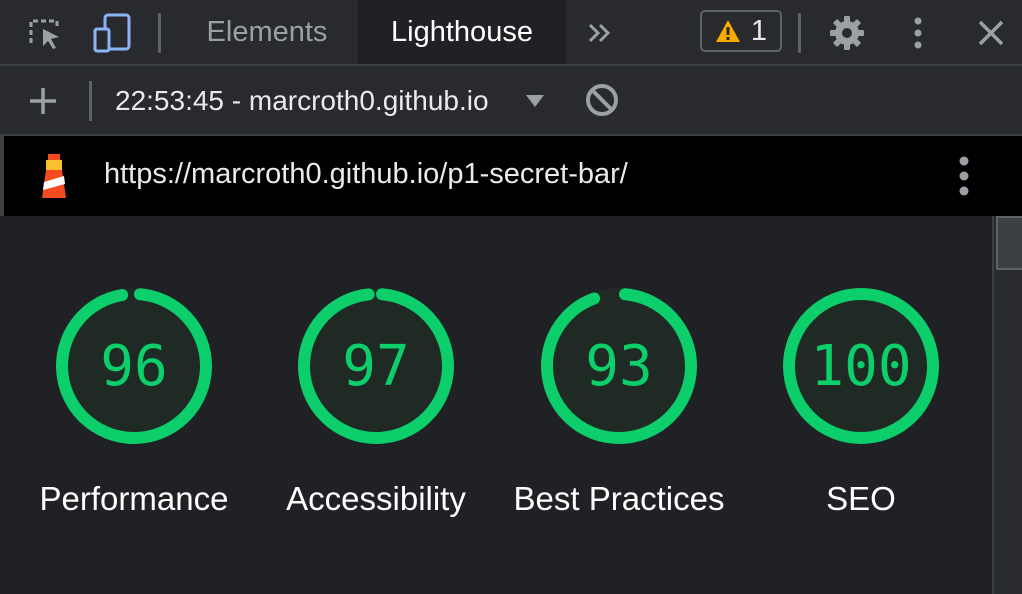  Describe the element at coordinates (113, 33) in the screenshot. I see `device-toolbar-icon` at that location.